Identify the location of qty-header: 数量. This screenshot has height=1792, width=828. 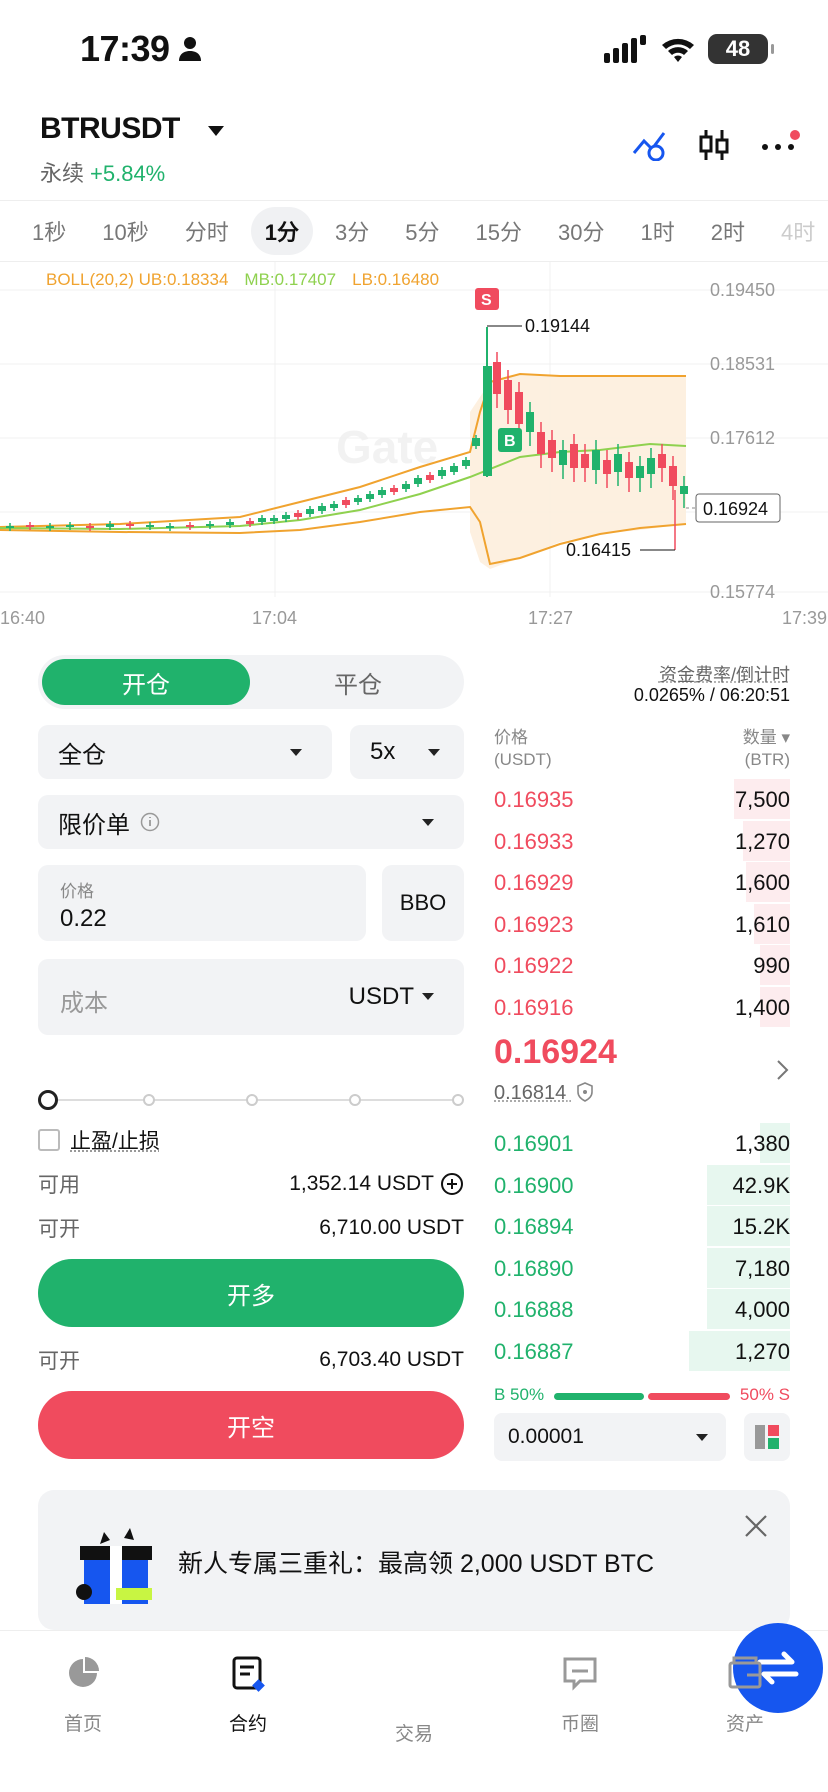
(760, 737).